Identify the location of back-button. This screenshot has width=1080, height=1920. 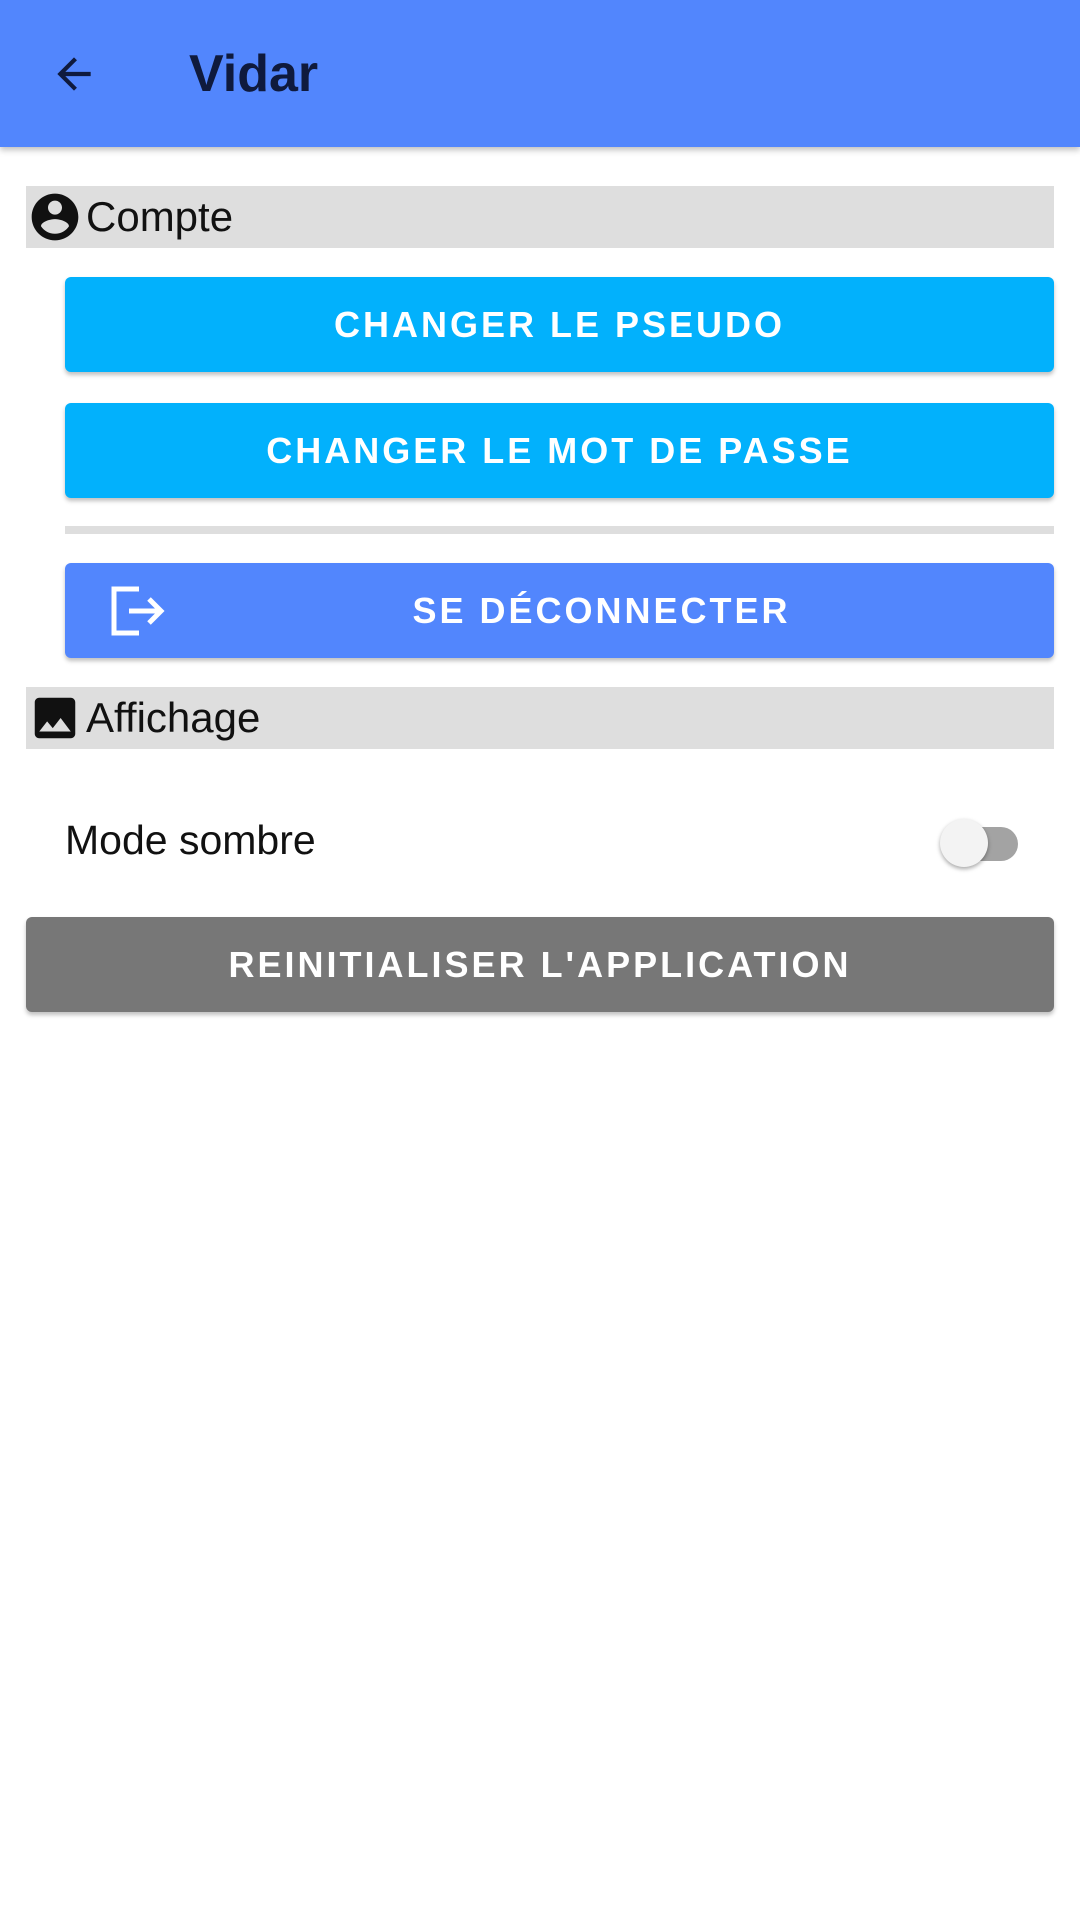
(74, 74).